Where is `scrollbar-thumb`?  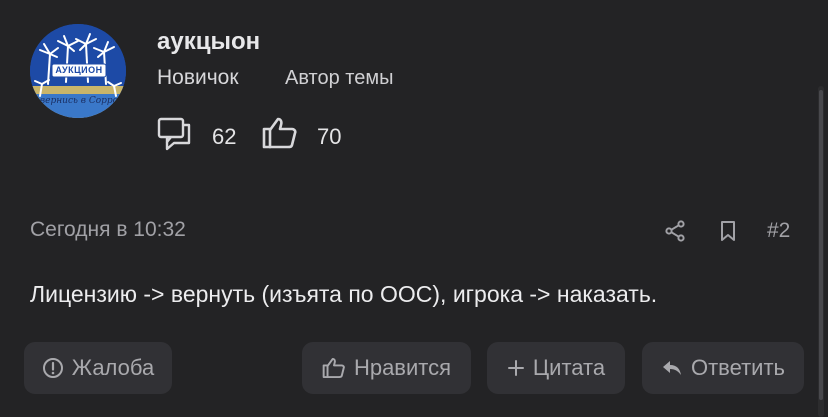
scrollbar-thumb is located at coordinates (821, 245).